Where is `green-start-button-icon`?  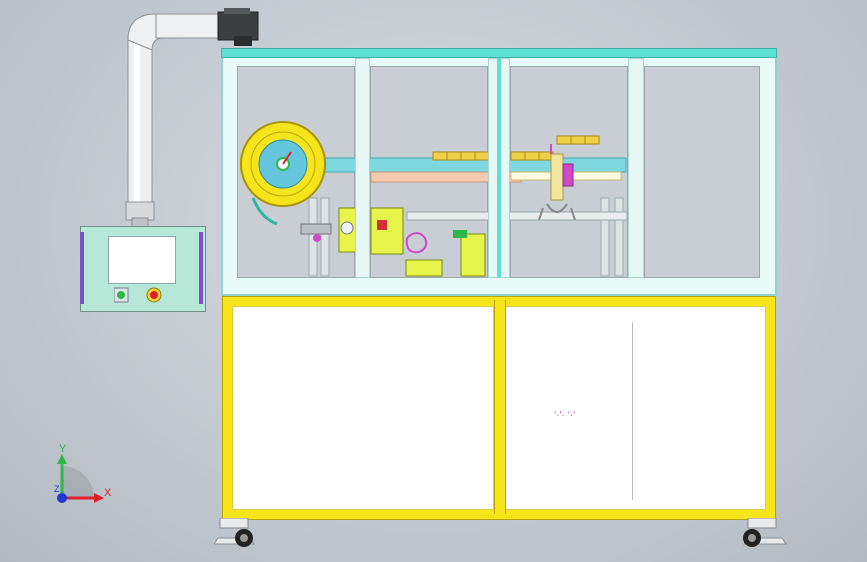
green-start-button-icon is located at coordinates (121, 295).